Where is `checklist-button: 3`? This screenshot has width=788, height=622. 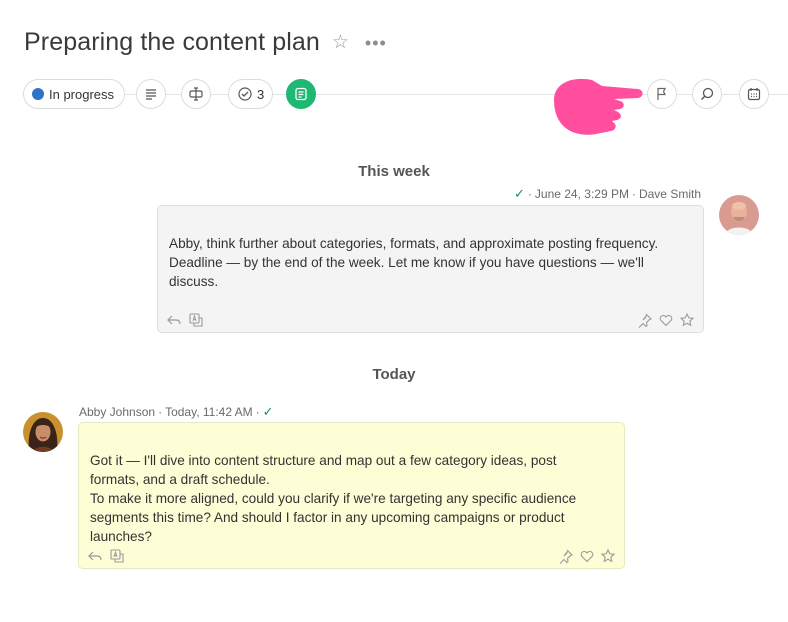 checklist-button: 3 is located at coordinates (251, 94).